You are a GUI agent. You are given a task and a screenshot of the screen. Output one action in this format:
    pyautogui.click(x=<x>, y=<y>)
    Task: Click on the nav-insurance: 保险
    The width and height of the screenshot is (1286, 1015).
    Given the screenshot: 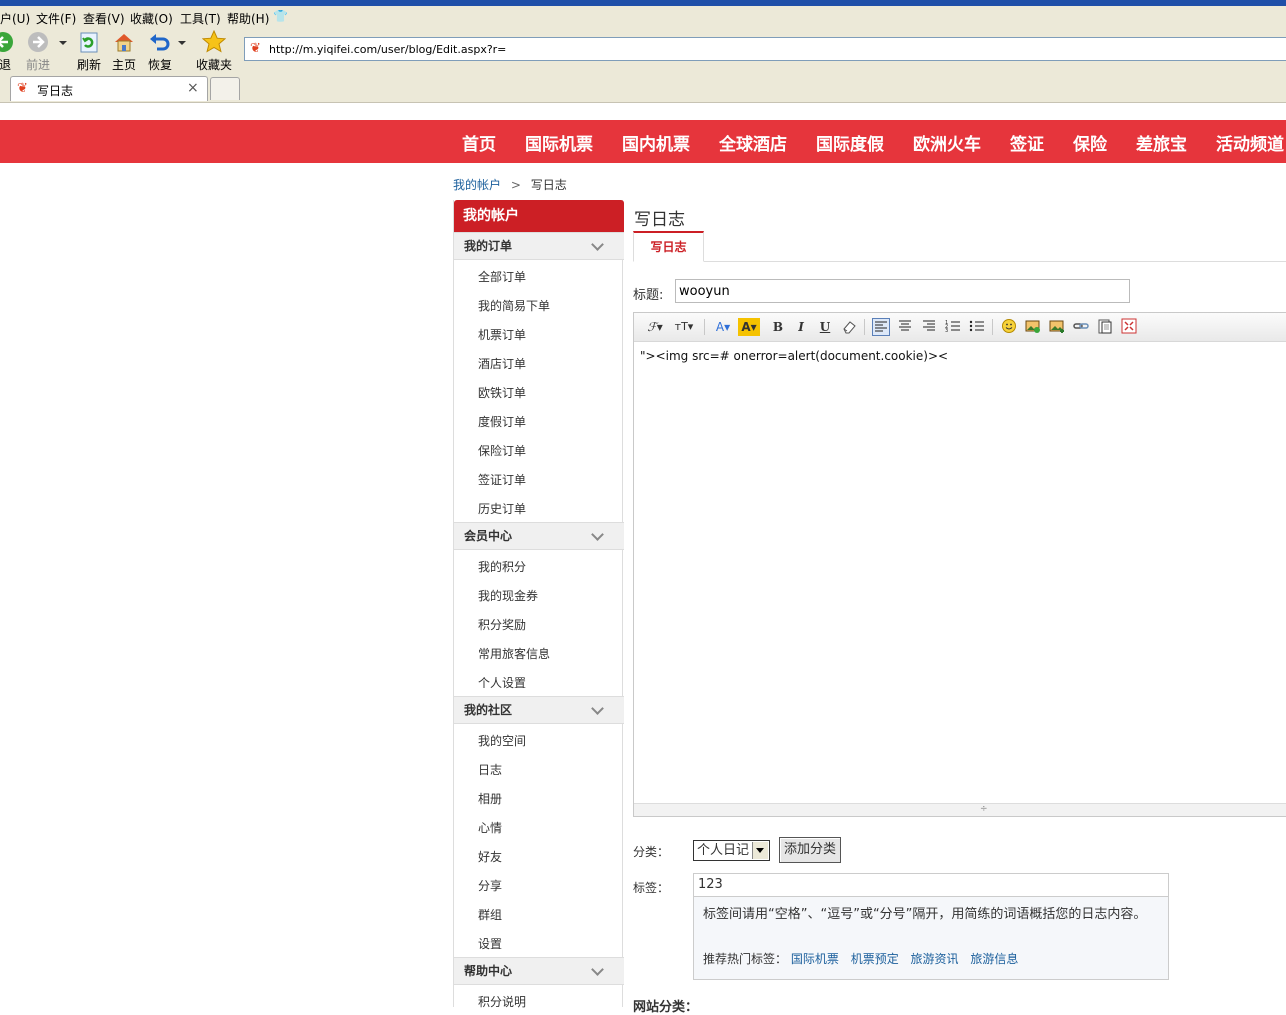 What is the action you would take?
    pyautogui.click(x=1090, y=142)
    